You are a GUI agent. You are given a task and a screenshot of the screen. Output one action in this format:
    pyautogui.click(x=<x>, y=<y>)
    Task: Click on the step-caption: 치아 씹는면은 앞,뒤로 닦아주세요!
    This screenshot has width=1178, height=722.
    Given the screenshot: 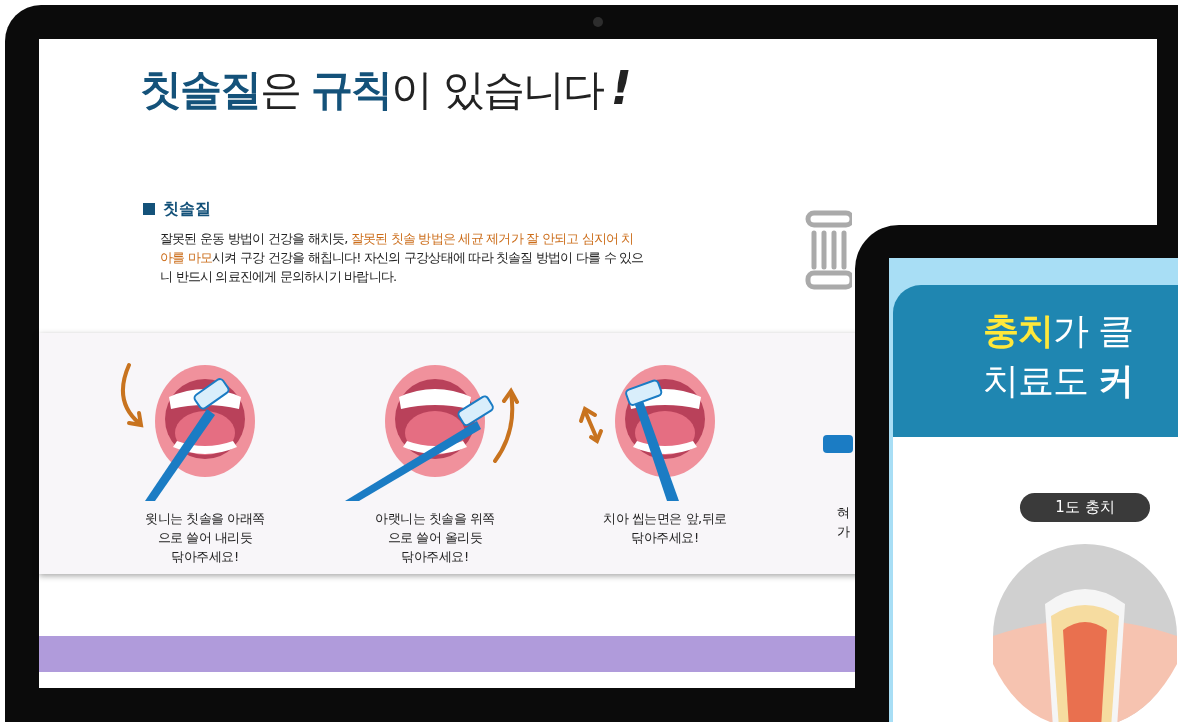 What is the action you would take?
    pyautogui.click(x=665, y=528)
    